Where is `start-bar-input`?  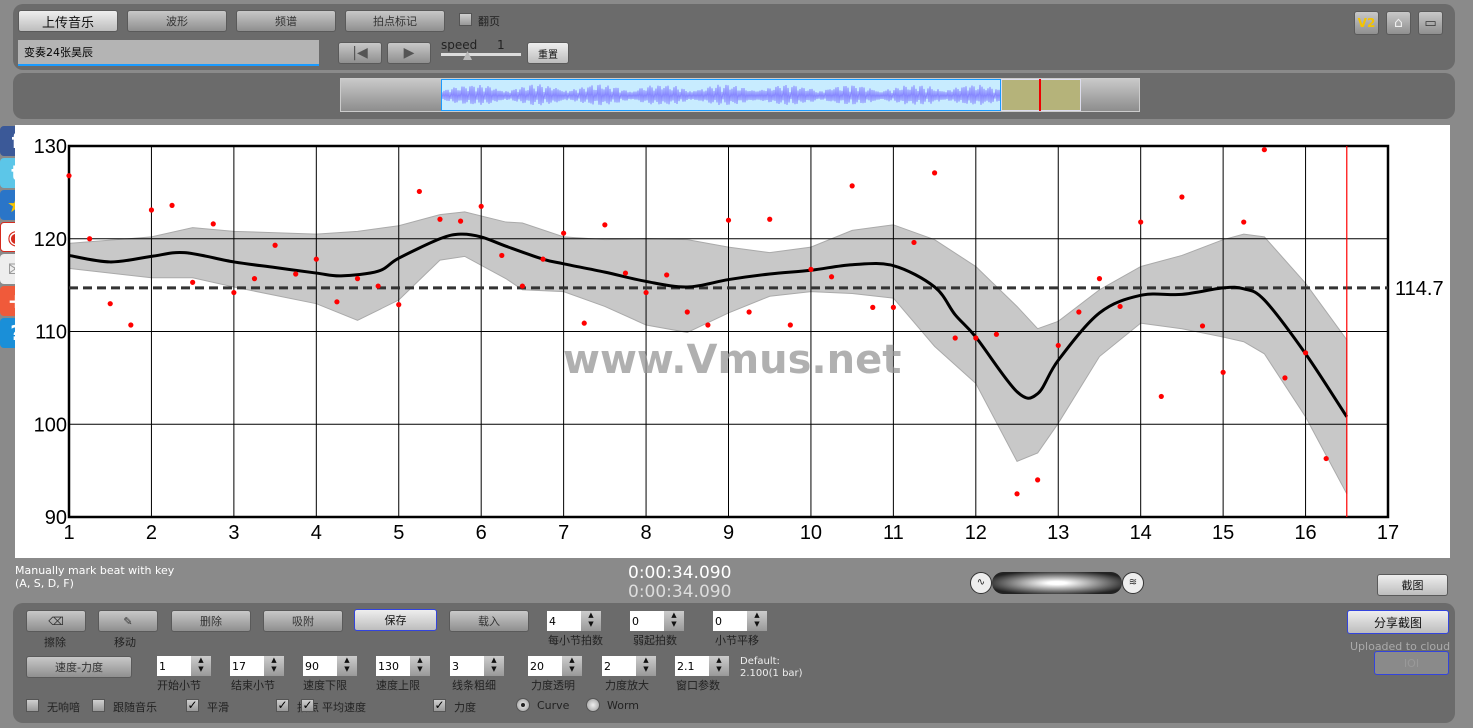
start-bar-input is located at coordinates (174, 666).